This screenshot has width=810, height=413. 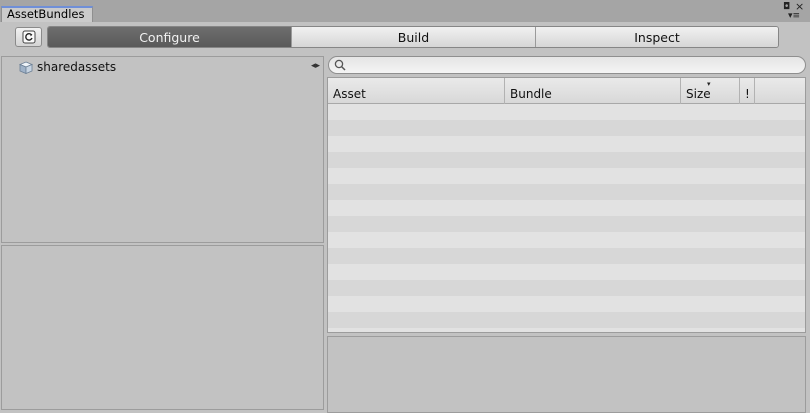 I want to click on asset-table-header: Asset Bundle Size ▾ !, so click(x=566, y=91).